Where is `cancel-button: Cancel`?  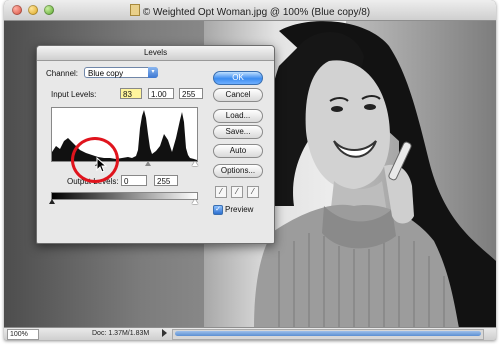
cancel-button: Cancel is located at coordinates (238, 95).